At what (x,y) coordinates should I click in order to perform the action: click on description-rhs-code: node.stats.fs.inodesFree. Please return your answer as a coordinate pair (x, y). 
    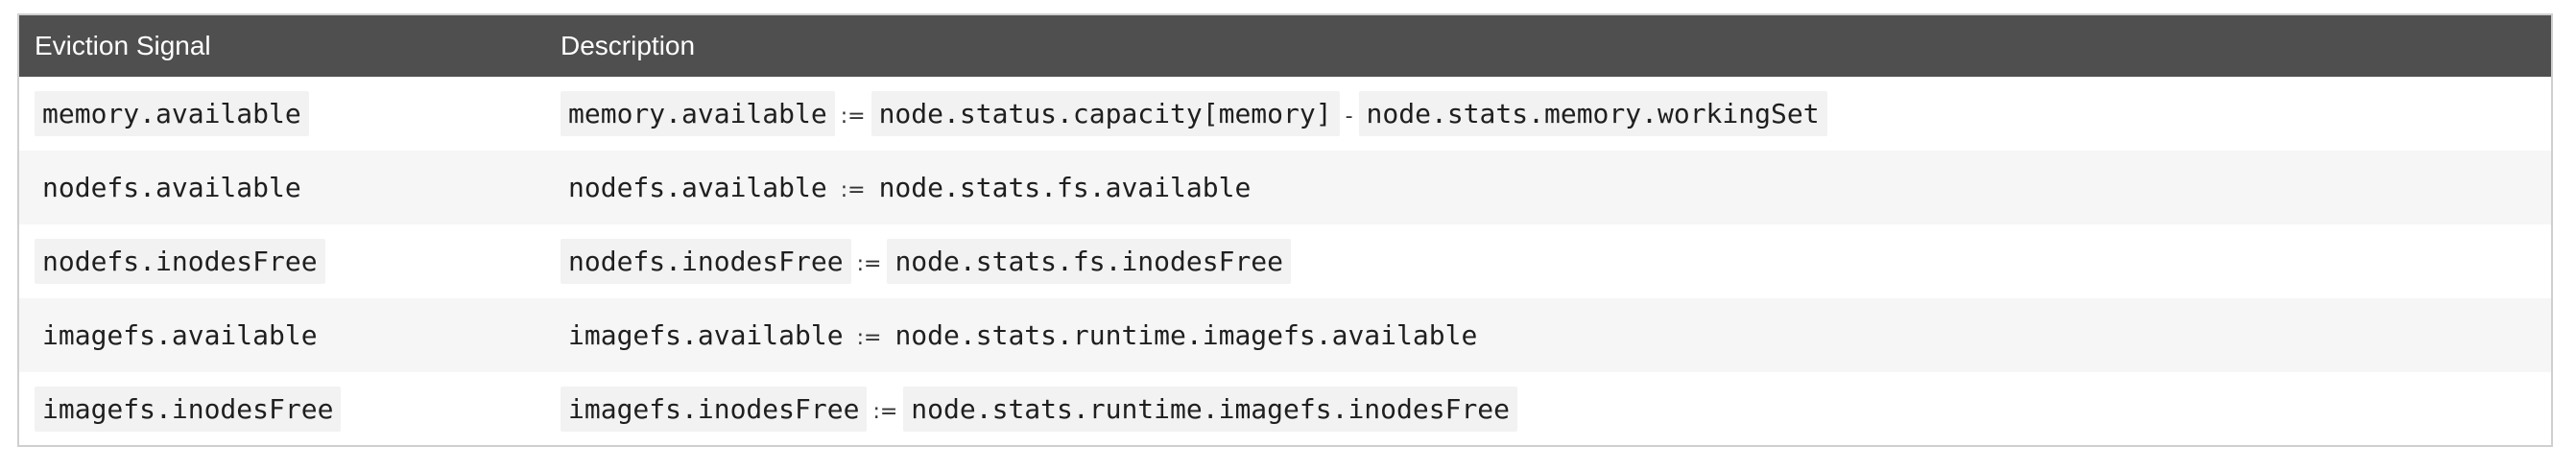
    Looking at the image, I should click on (1089, 261).